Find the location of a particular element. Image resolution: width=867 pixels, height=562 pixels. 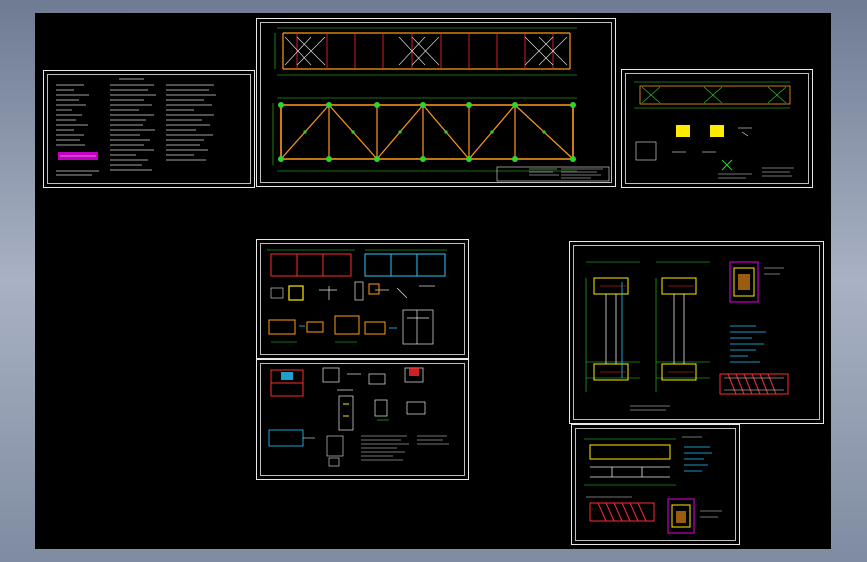

sheet-general-notes is located at coordinates (149, 129).